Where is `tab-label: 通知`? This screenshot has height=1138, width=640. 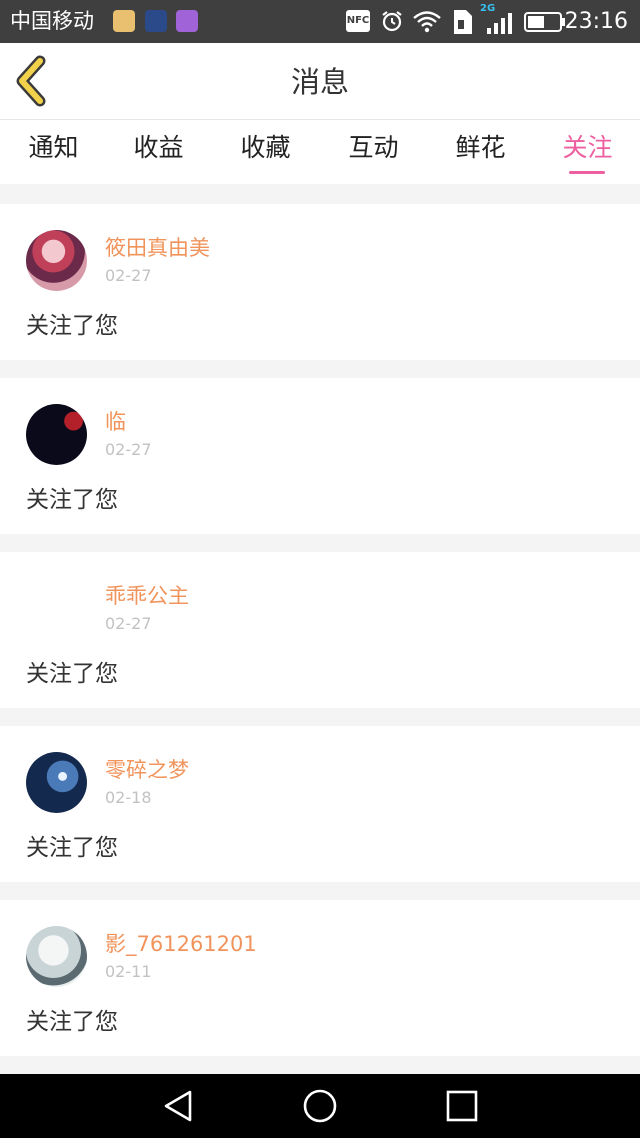
tab-label: 通知 is located at coordinates (53, 147).